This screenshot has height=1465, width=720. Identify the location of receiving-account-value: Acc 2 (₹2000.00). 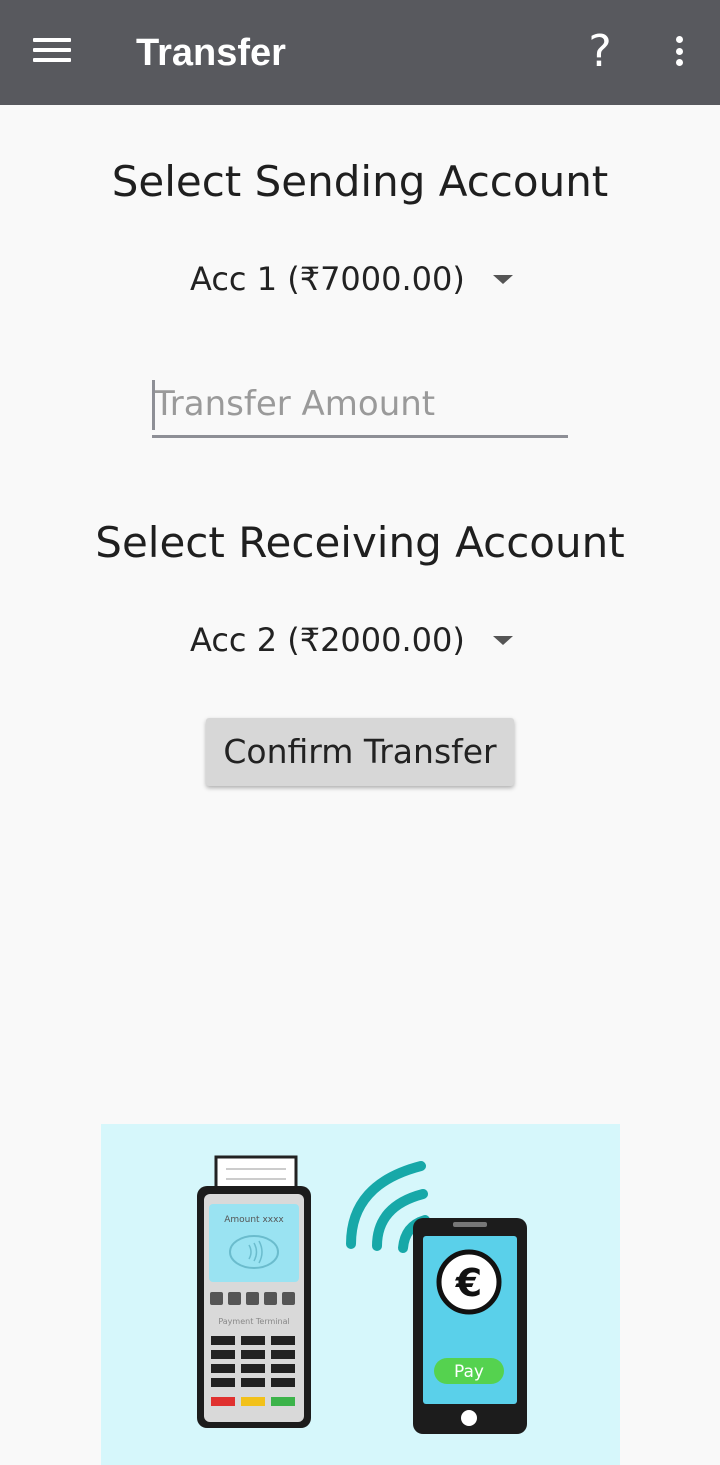
(327, 640).